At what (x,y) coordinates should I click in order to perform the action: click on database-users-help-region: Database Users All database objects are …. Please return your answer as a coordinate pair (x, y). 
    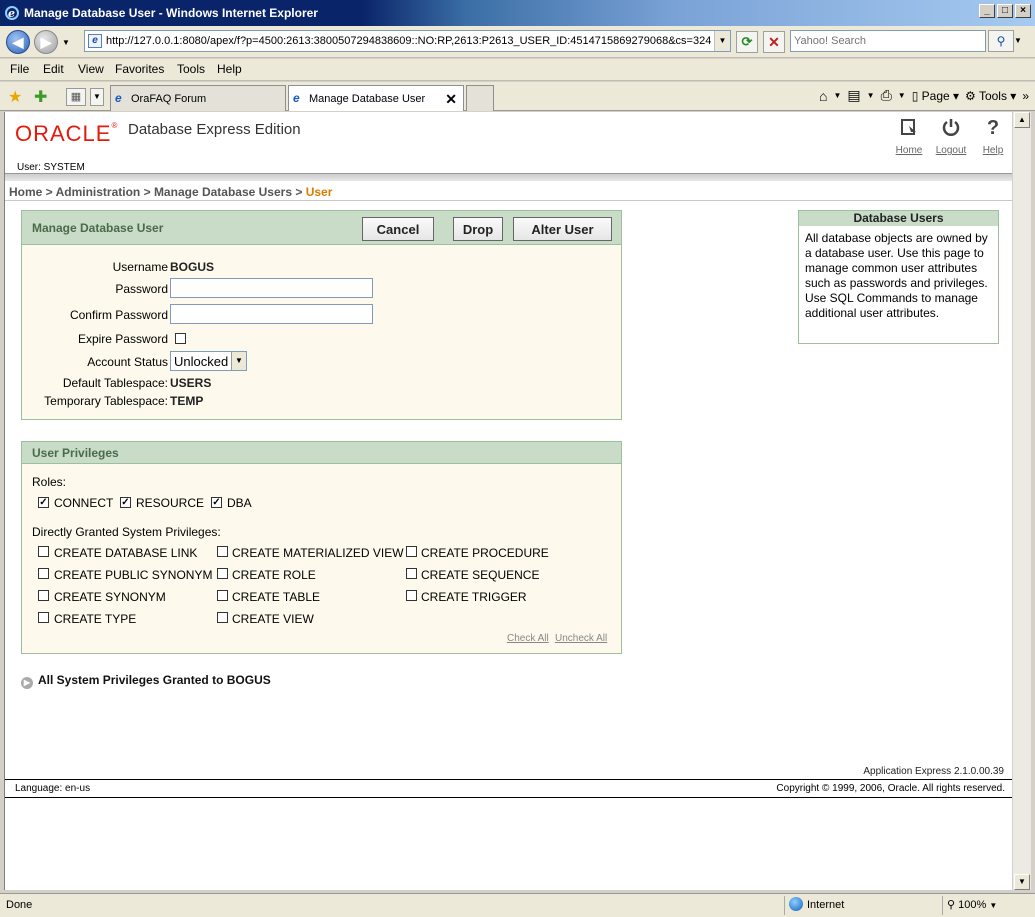
    Looking at the image, I should click on (898, 277).